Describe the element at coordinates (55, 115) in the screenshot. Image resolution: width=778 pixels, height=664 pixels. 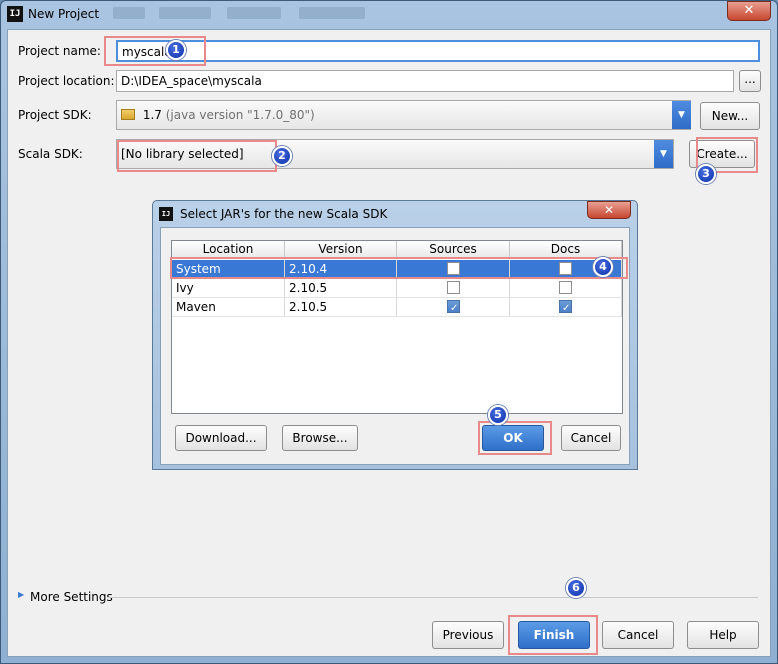
I see `project-sdk-label: Project SDK:` at that location.